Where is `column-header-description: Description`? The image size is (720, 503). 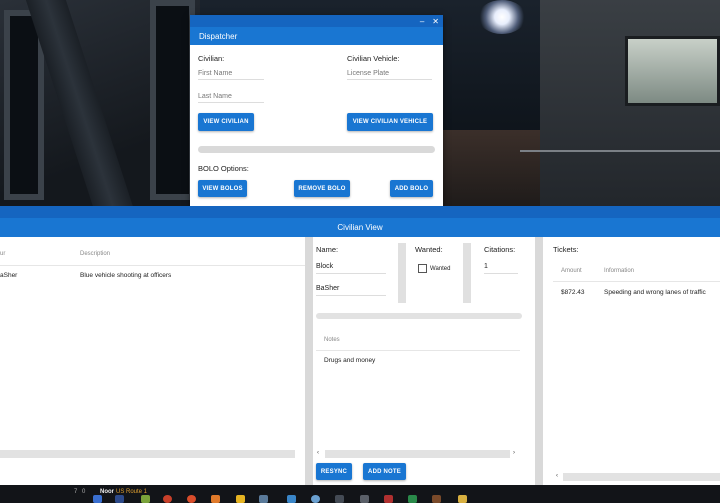 column-header-description: Description is located at coordinates (95, 254).